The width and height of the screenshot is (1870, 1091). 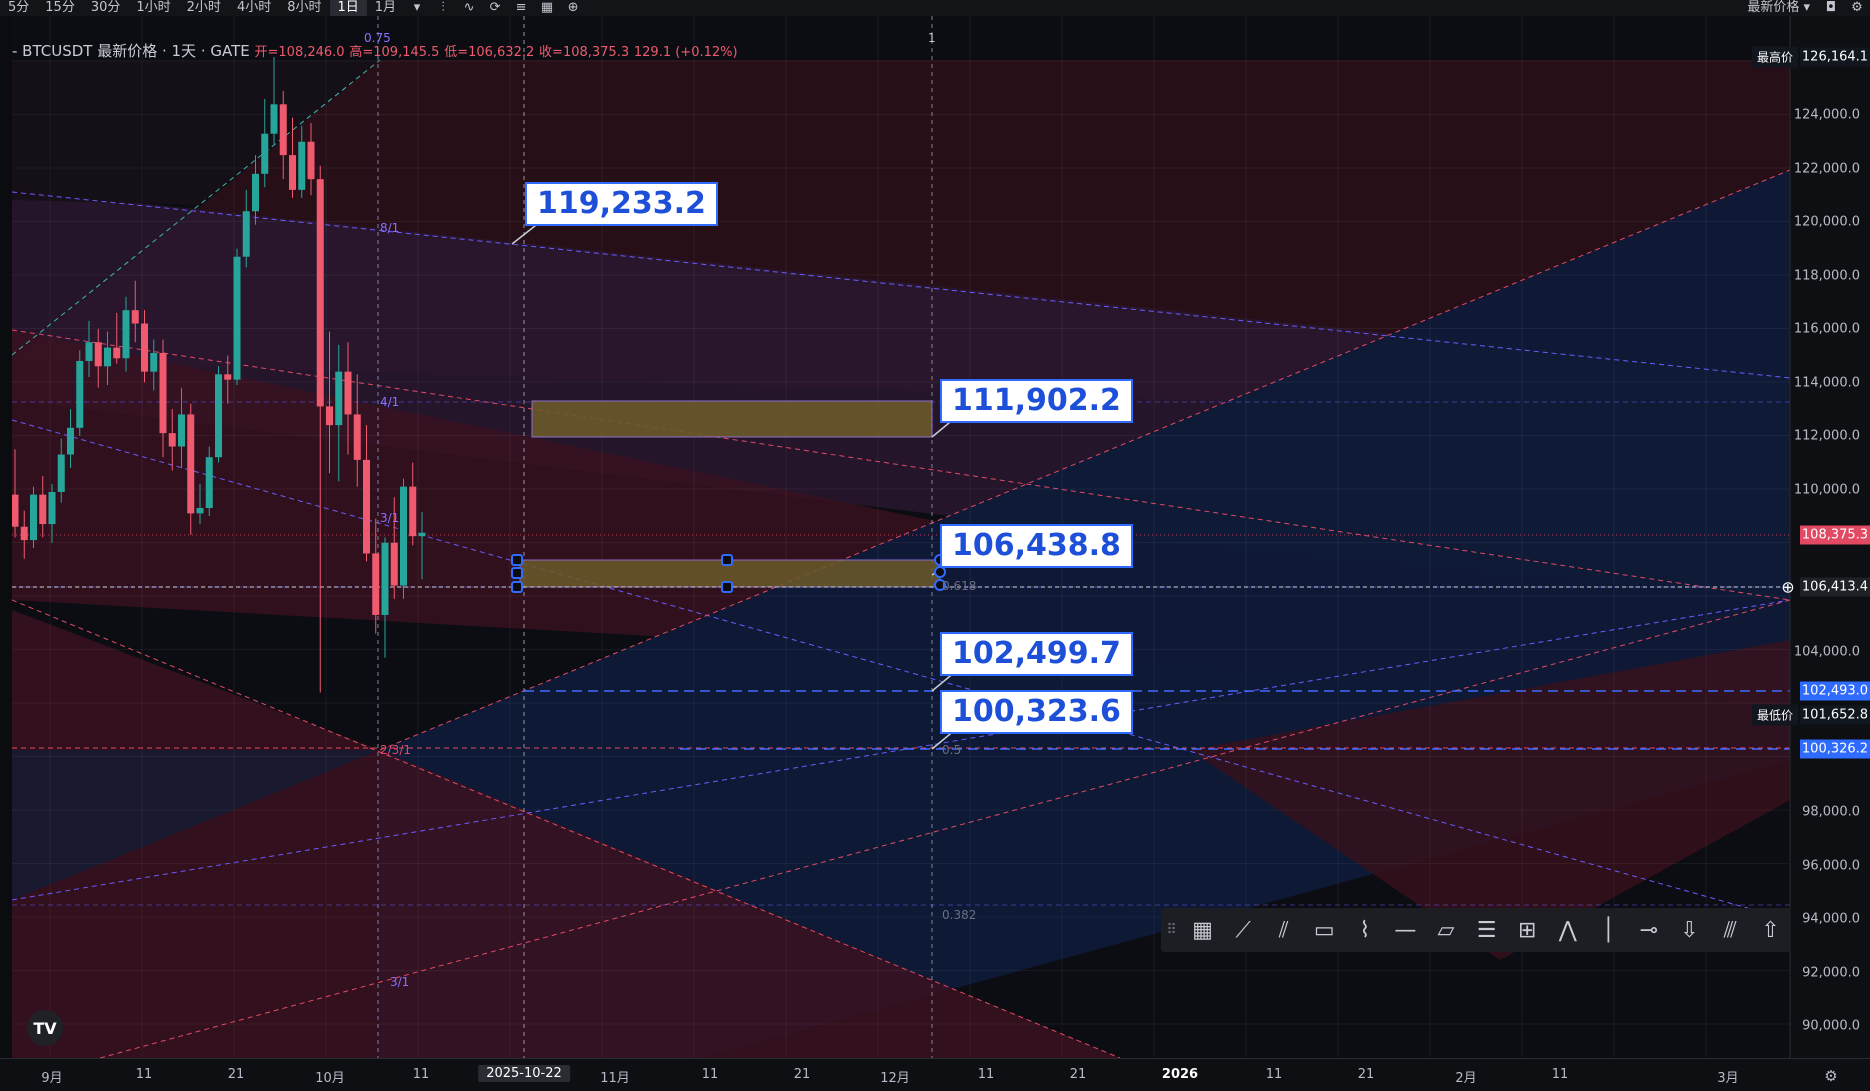 What do you see at coordinates (932, 38) in the screenshot?
I see `fib-label: 1` at bounding box center [932, 38].